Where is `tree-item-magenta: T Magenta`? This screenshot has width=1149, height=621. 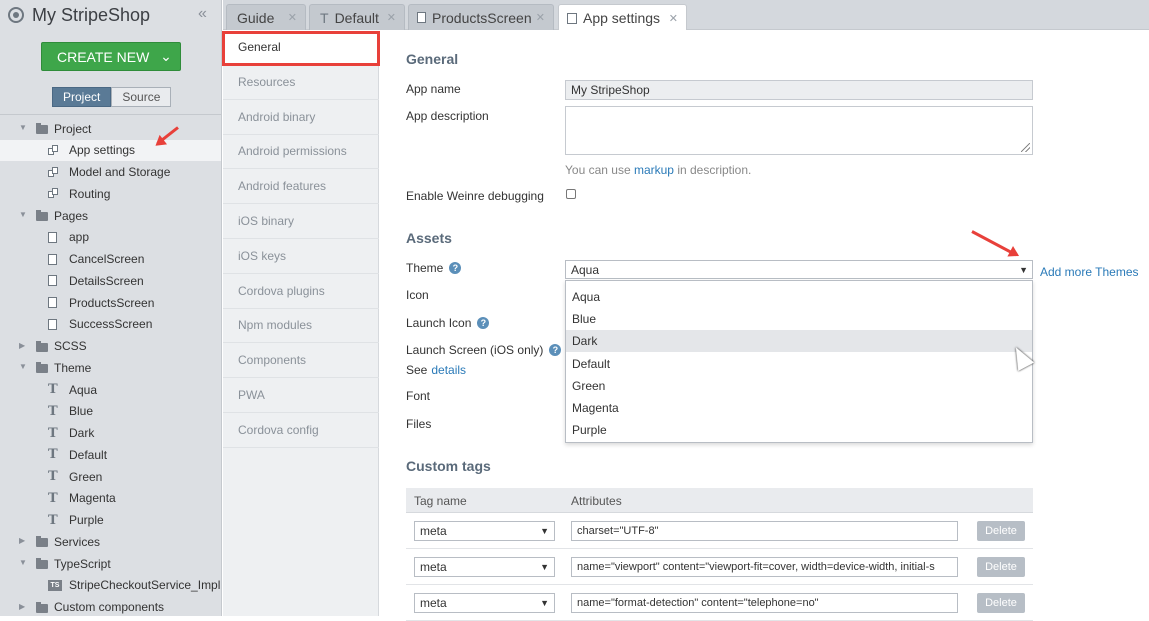 tree-item-magenta: T Magenta is located at coordinates (110, 498).